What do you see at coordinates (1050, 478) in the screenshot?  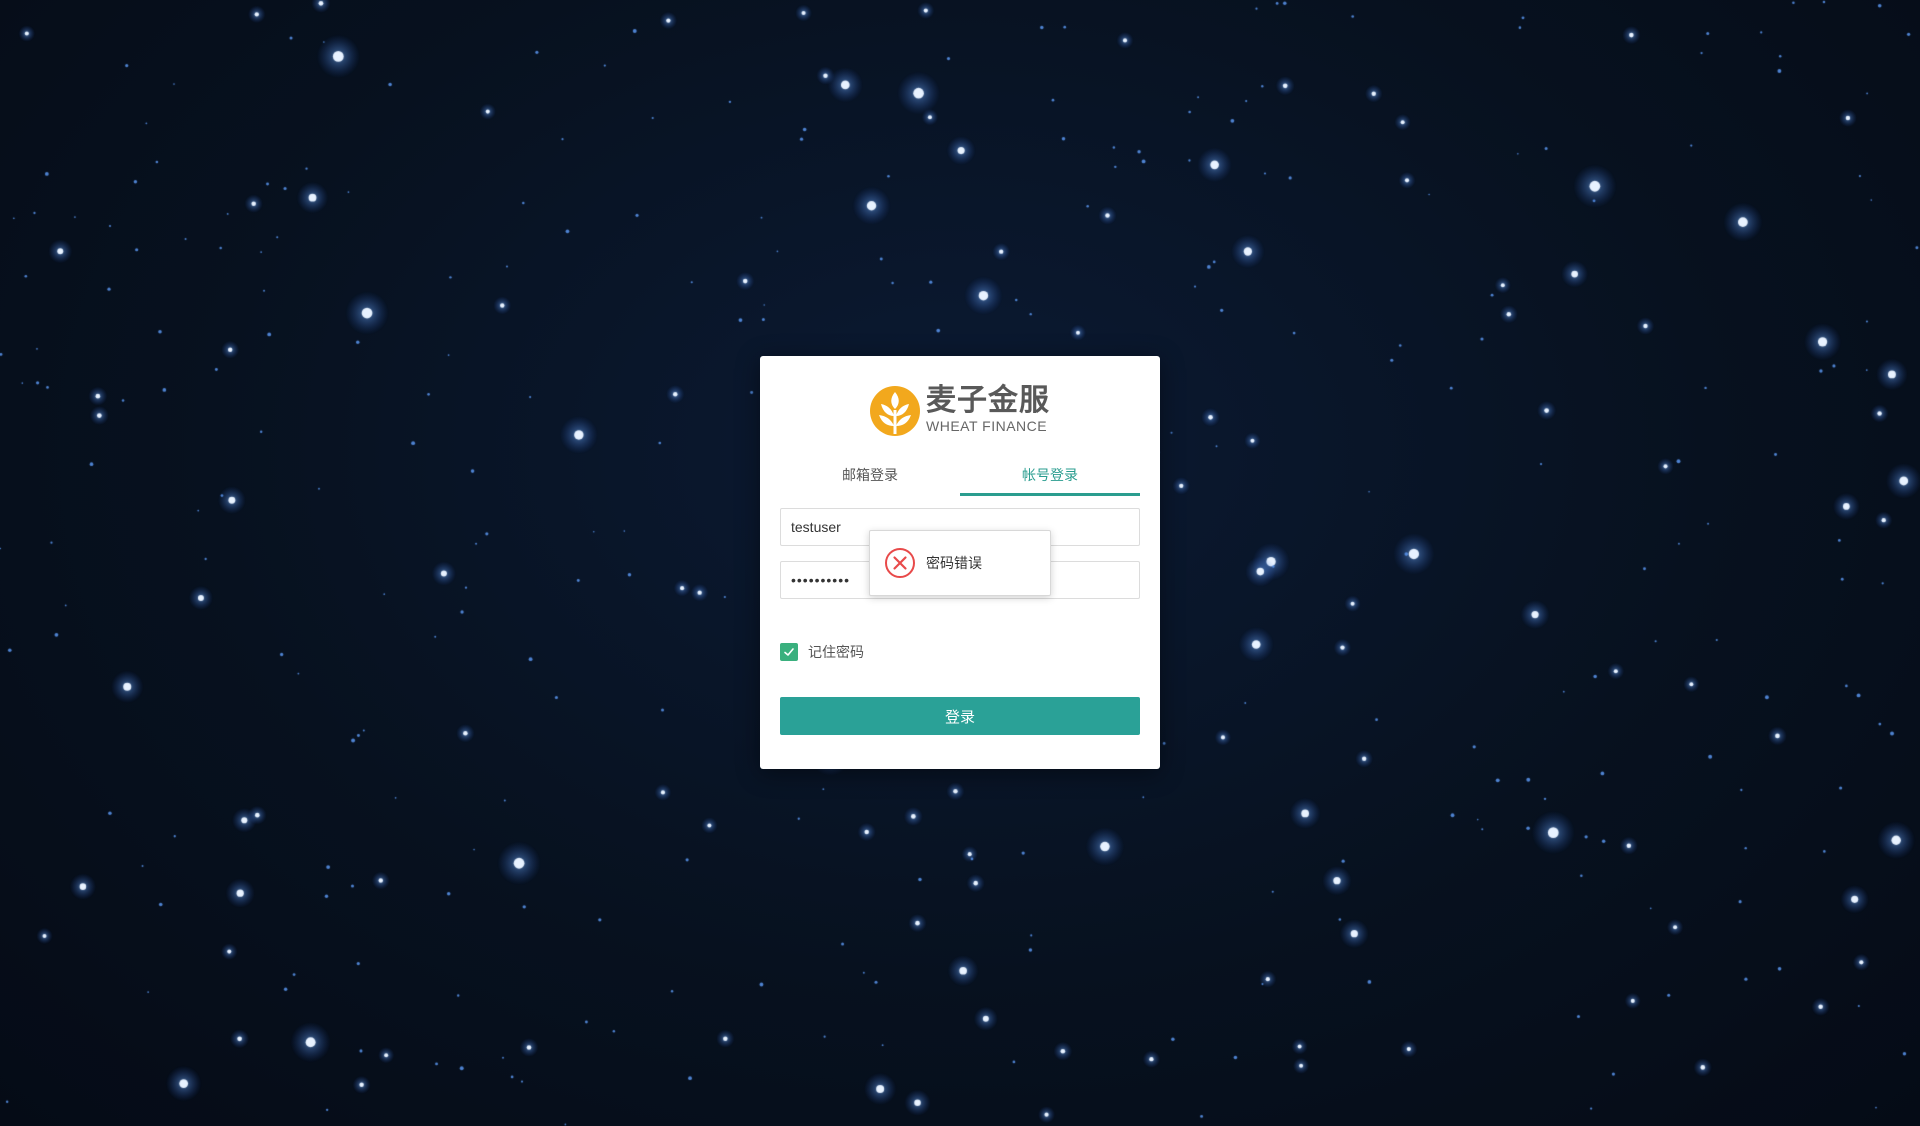 I see `tab-account-login: 帐号登录` at bounding box center [1050, 478].